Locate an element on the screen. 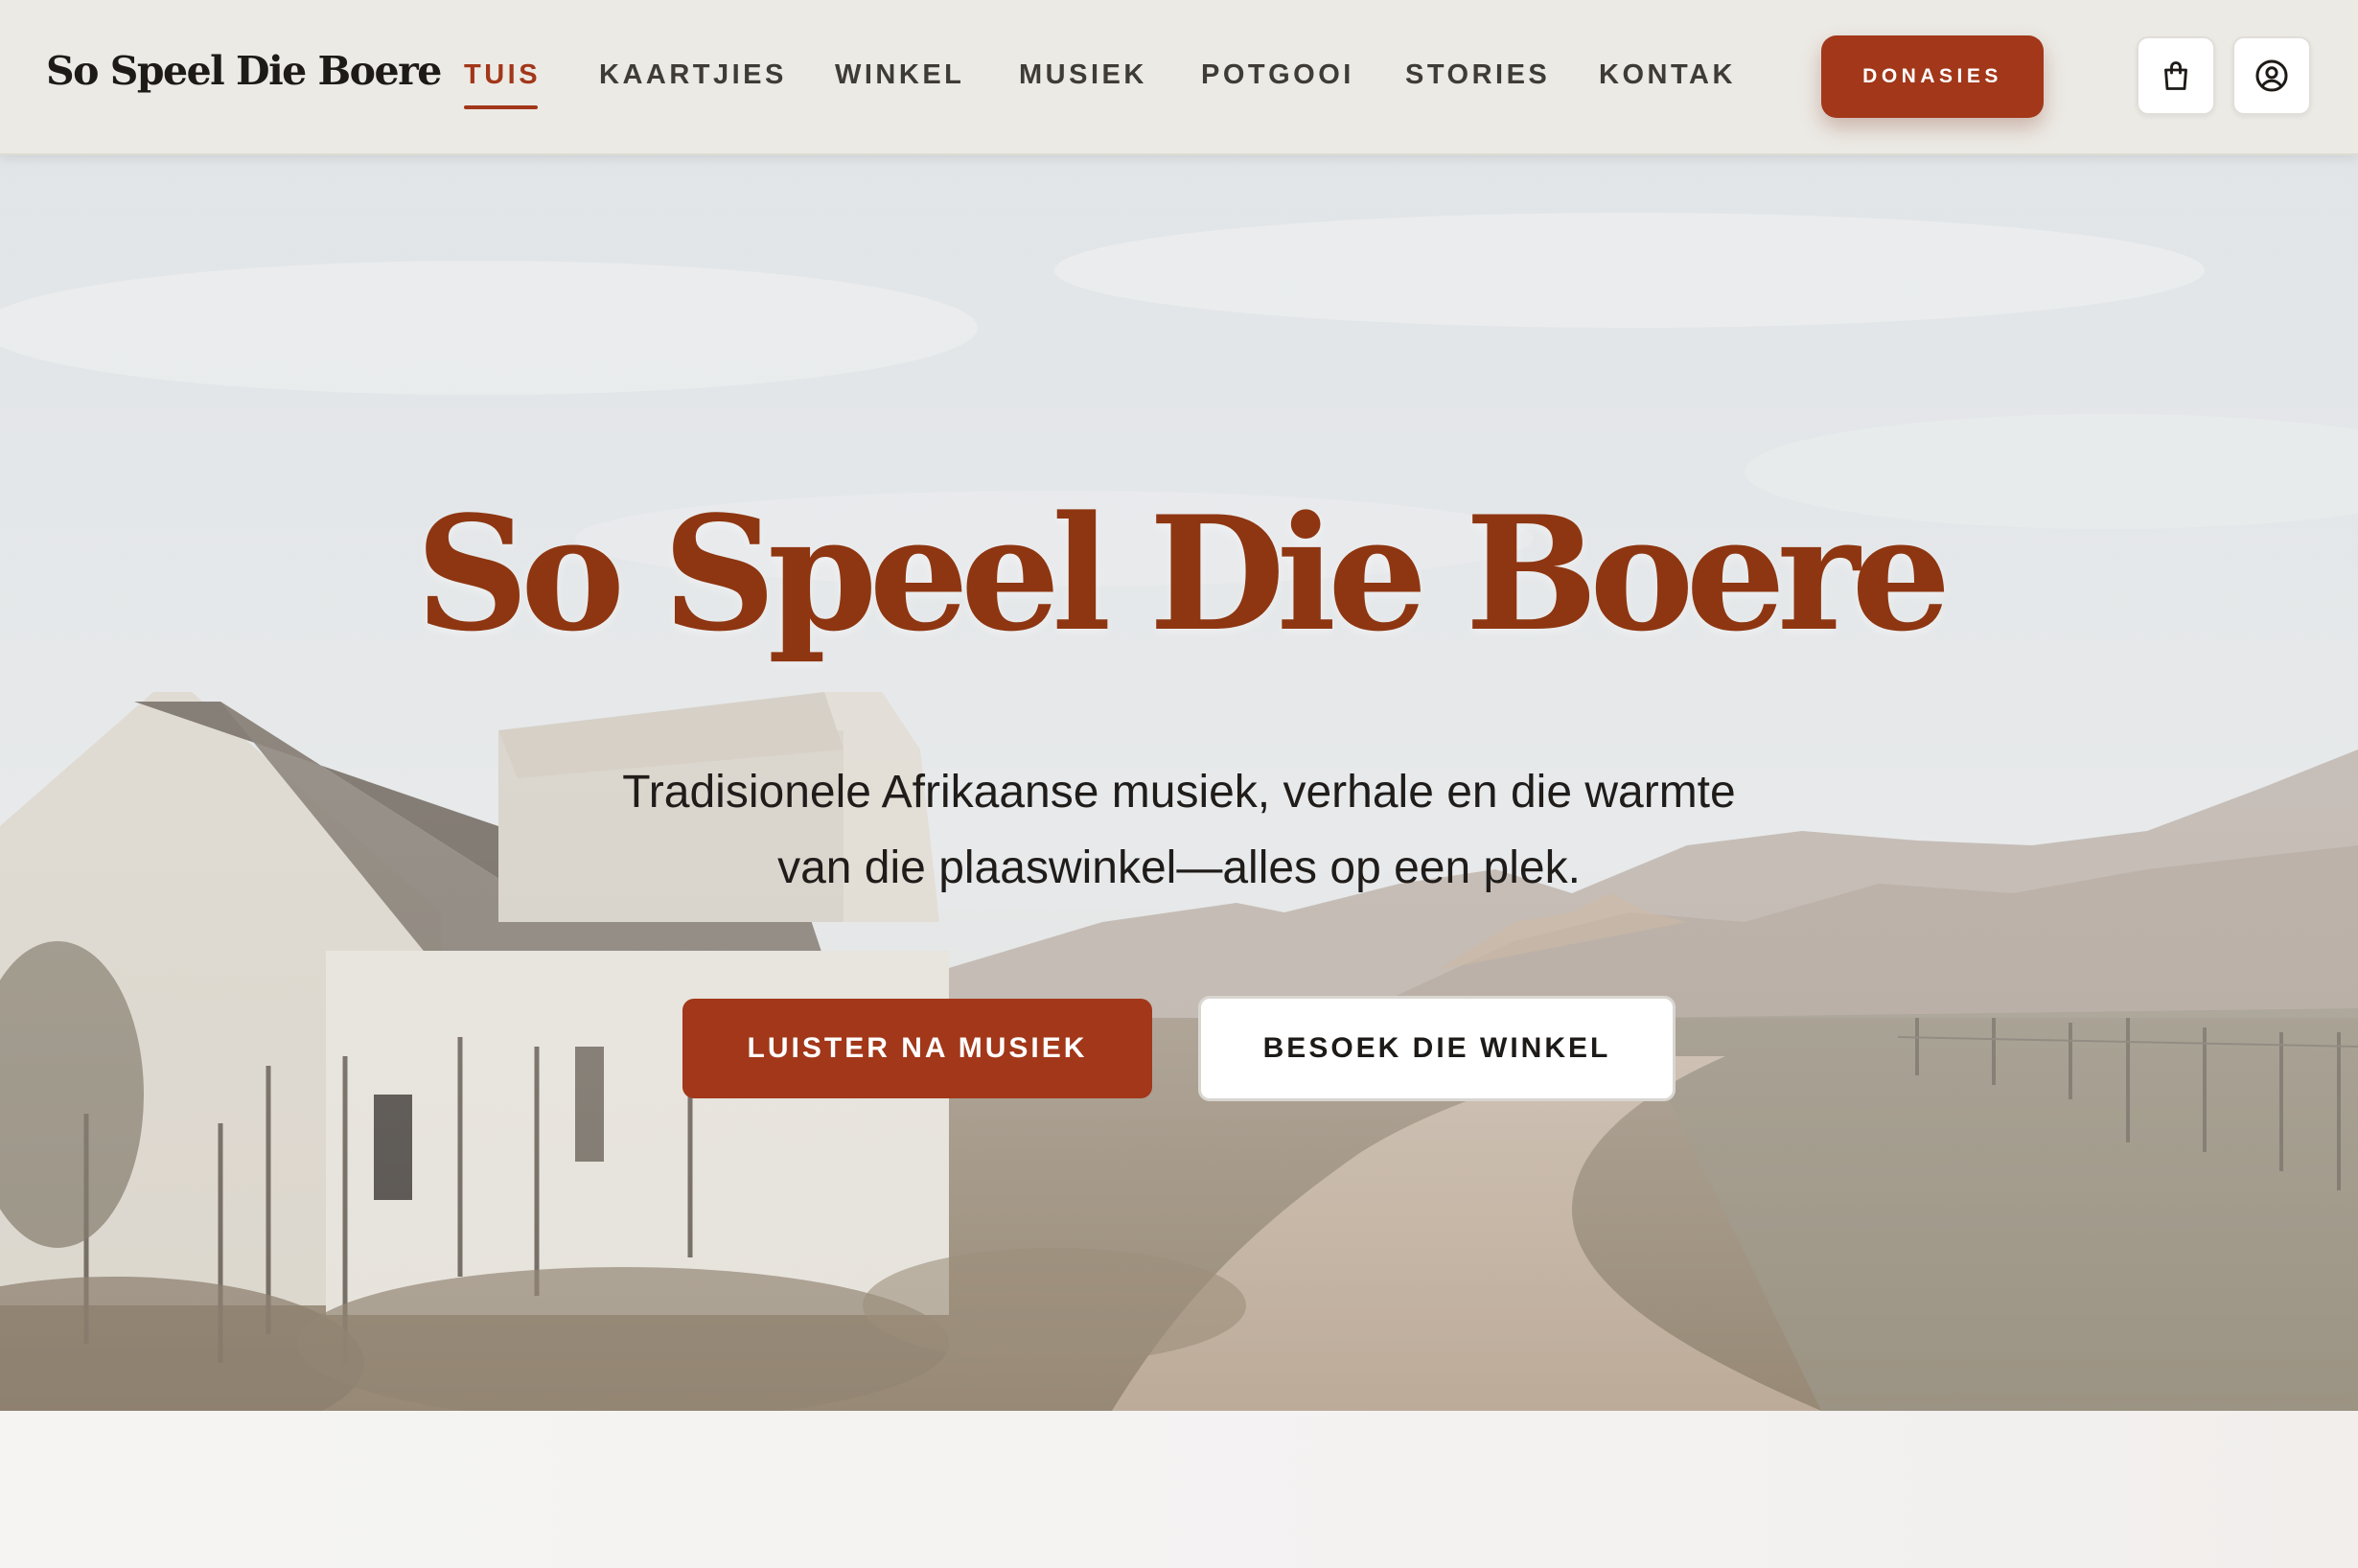  nav-item-tuis: TUIS is located at coordinates (503, 75).